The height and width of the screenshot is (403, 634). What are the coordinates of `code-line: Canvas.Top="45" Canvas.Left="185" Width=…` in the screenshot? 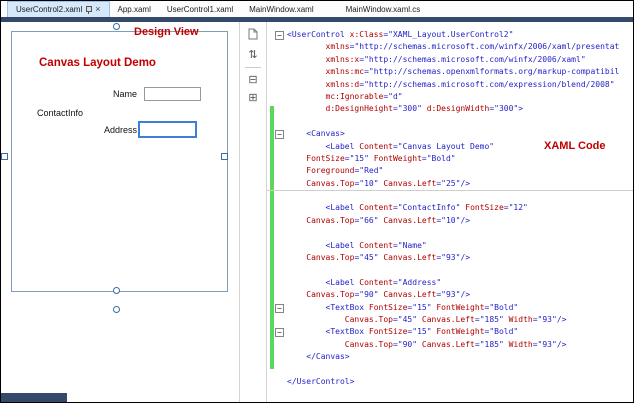 It's located at (450, 320).